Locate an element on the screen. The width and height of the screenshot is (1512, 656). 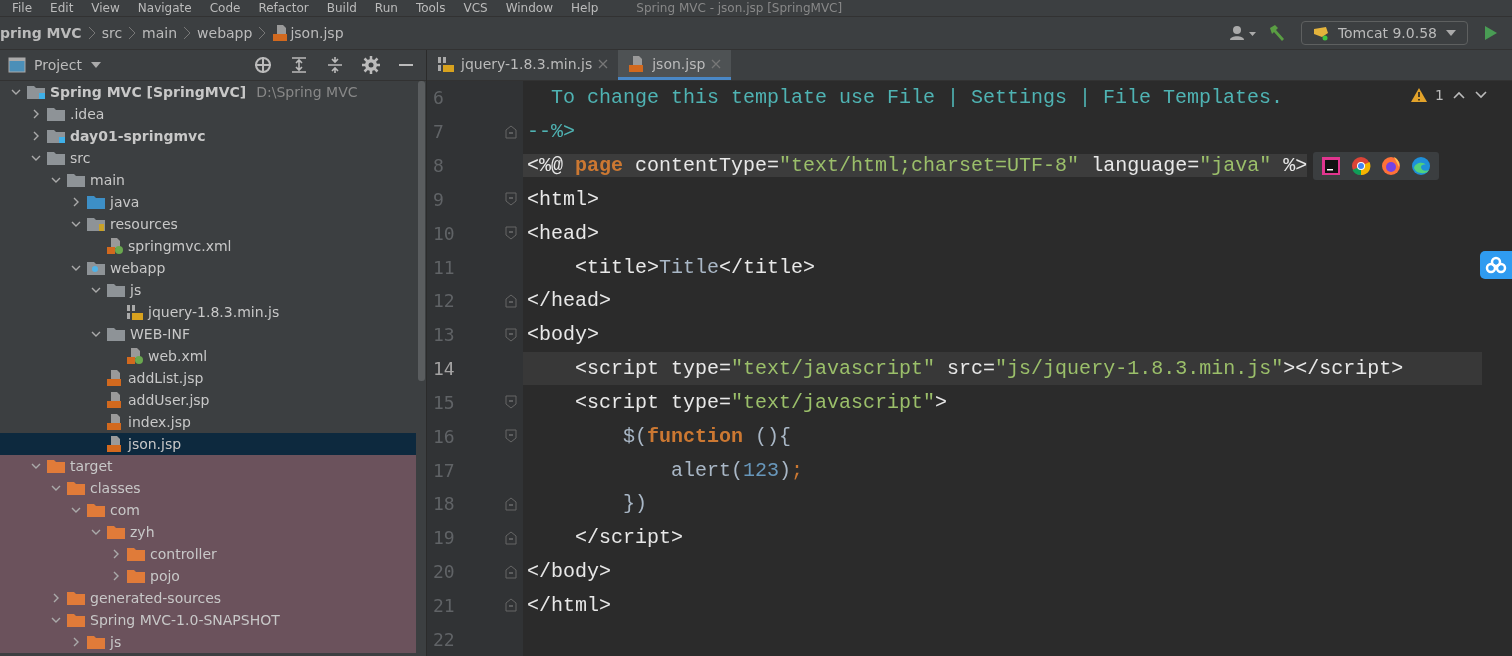
tree-item: src is located at coordinates (208, 158).